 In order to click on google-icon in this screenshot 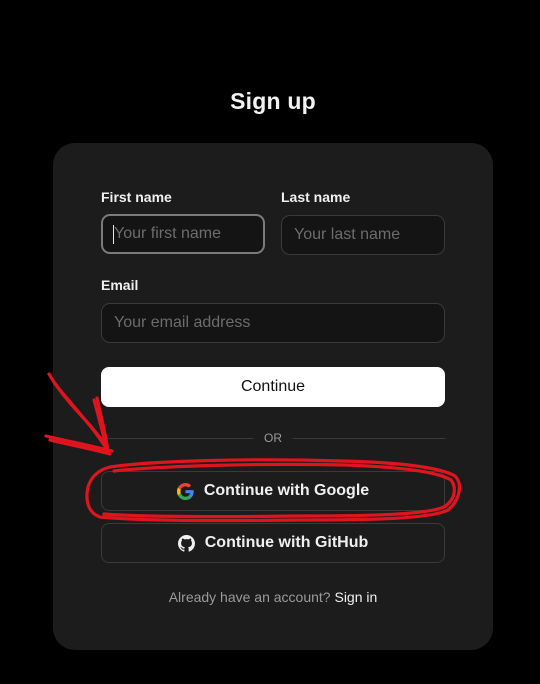, I will do `click(185, 491)`.